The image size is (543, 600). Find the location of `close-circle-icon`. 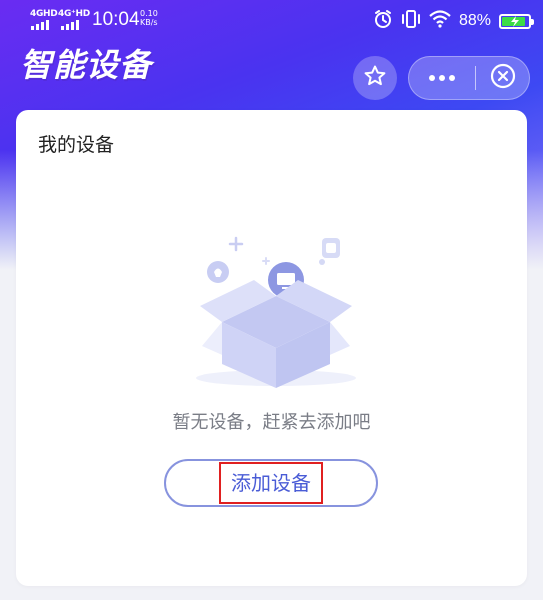

close-circle-icon is located at coordinates (503, 78).